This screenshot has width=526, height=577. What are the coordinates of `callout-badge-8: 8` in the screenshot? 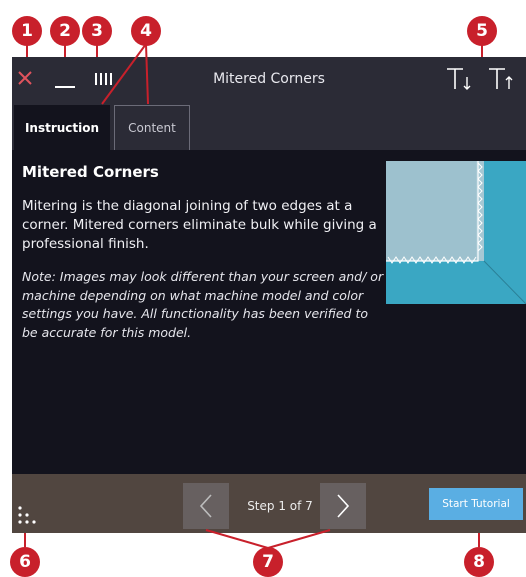 It's located at (479, 562).